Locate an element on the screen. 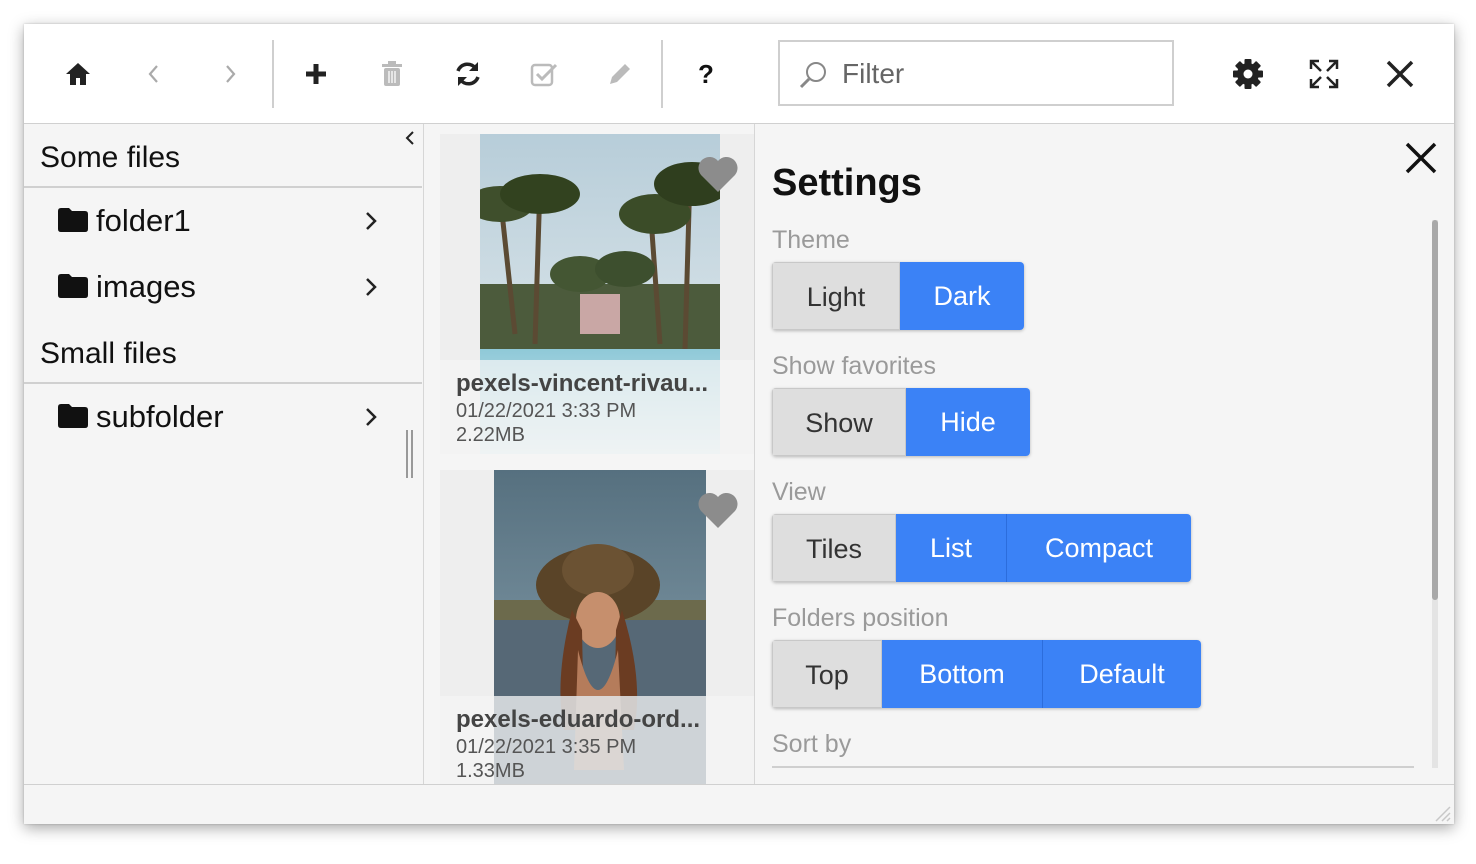 The image size is (1476, 864). status-bar is located at coordinates (739, 804).